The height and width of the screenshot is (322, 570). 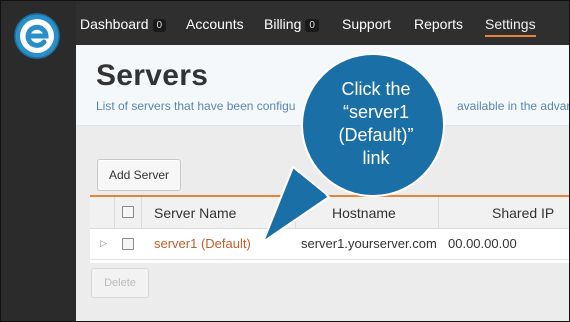 I want to click on callout-line: “server1, so click(x=375, y=112).